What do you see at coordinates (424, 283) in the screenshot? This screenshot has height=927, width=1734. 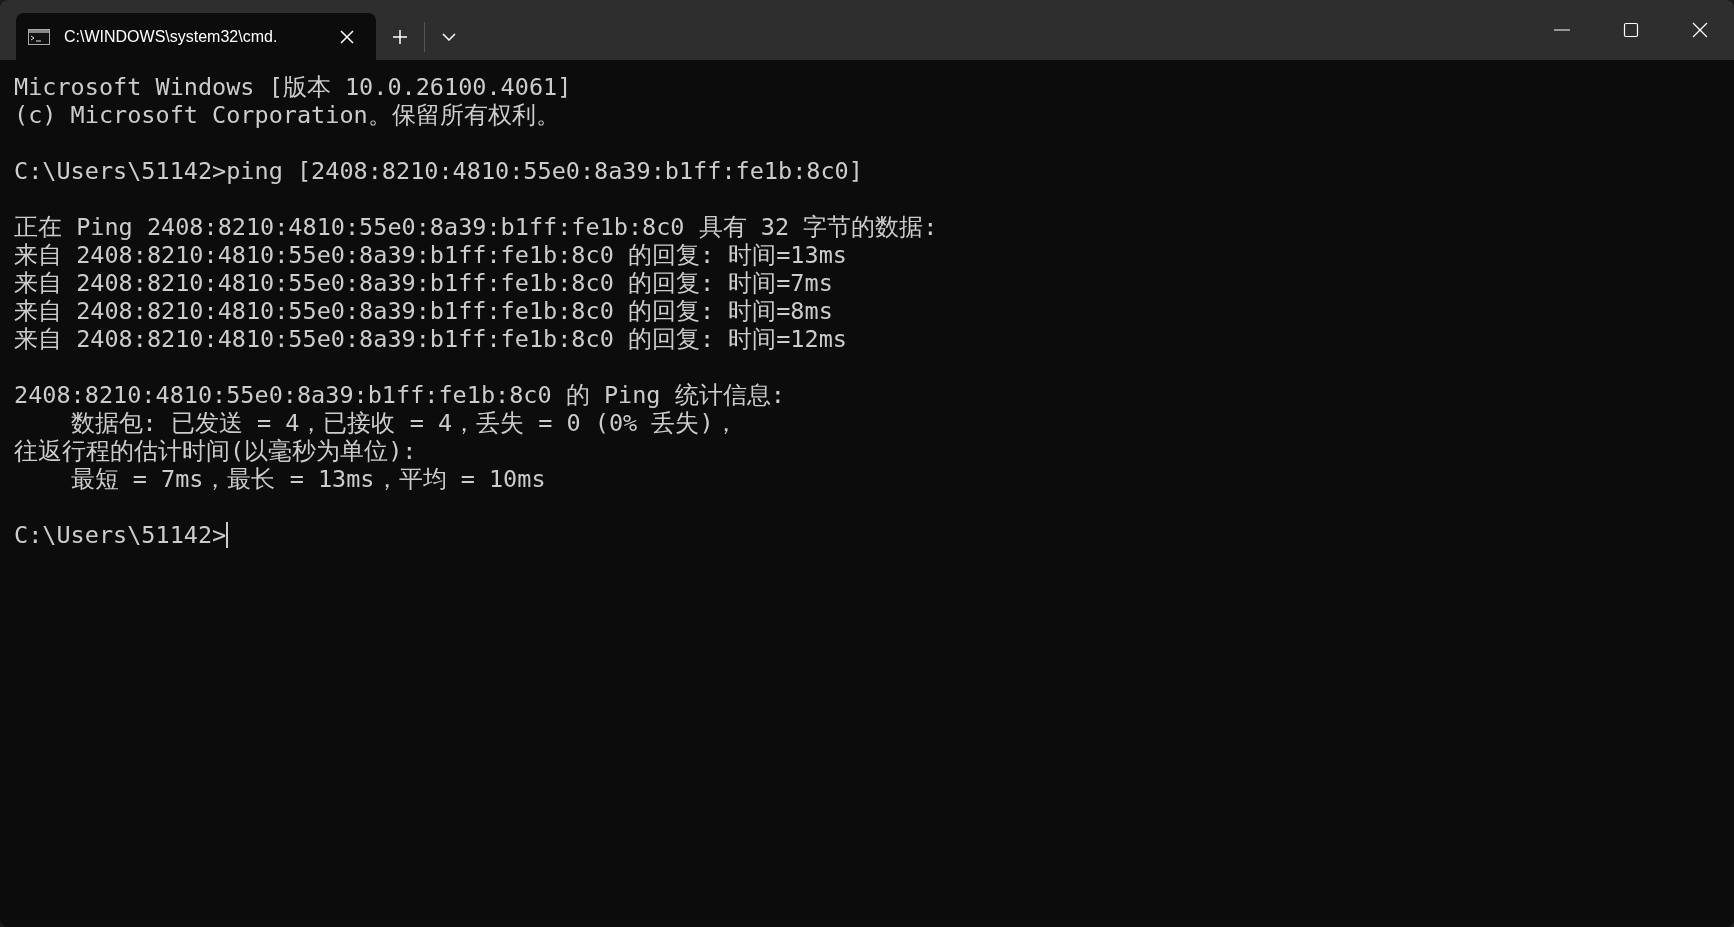 I see `console-line: 来自 2408:8210:4810:55e0:8a39:b1ff:fe1b:8c0 的回复: 时间=7ms` at bounding box center [424, 283].